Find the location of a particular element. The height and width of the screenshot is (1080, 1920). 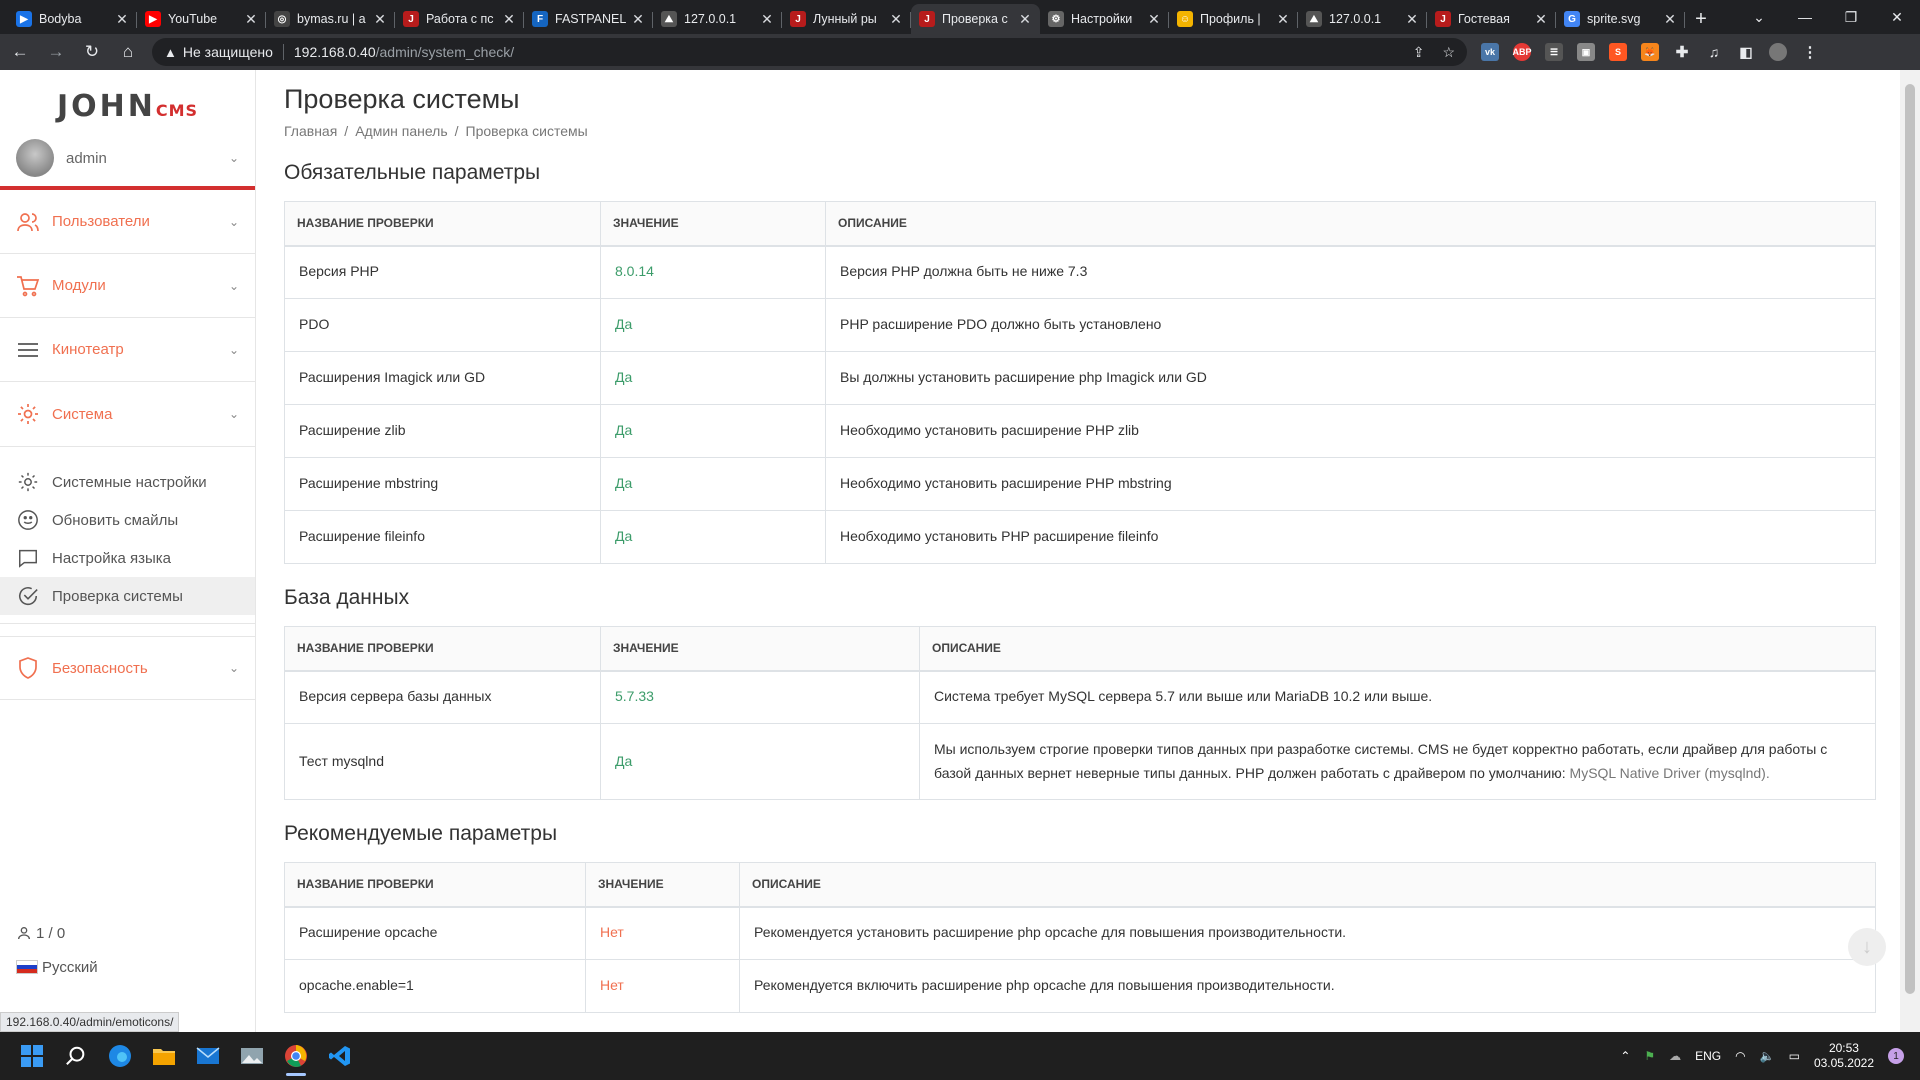

minimize-icon: — is located at coordinates (1805, 17).